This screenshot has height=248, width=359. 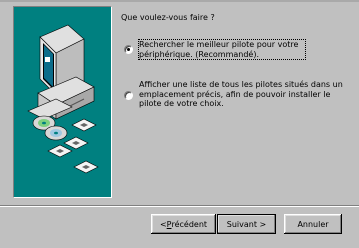 I want to click on radio-list-drivers, so click(x=128, y=95).